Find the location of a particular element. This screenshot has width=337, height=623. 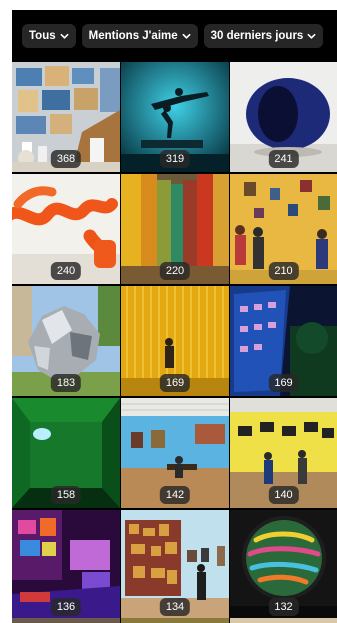

post-thumbnail: 132 is located at coordinates (283, 565).